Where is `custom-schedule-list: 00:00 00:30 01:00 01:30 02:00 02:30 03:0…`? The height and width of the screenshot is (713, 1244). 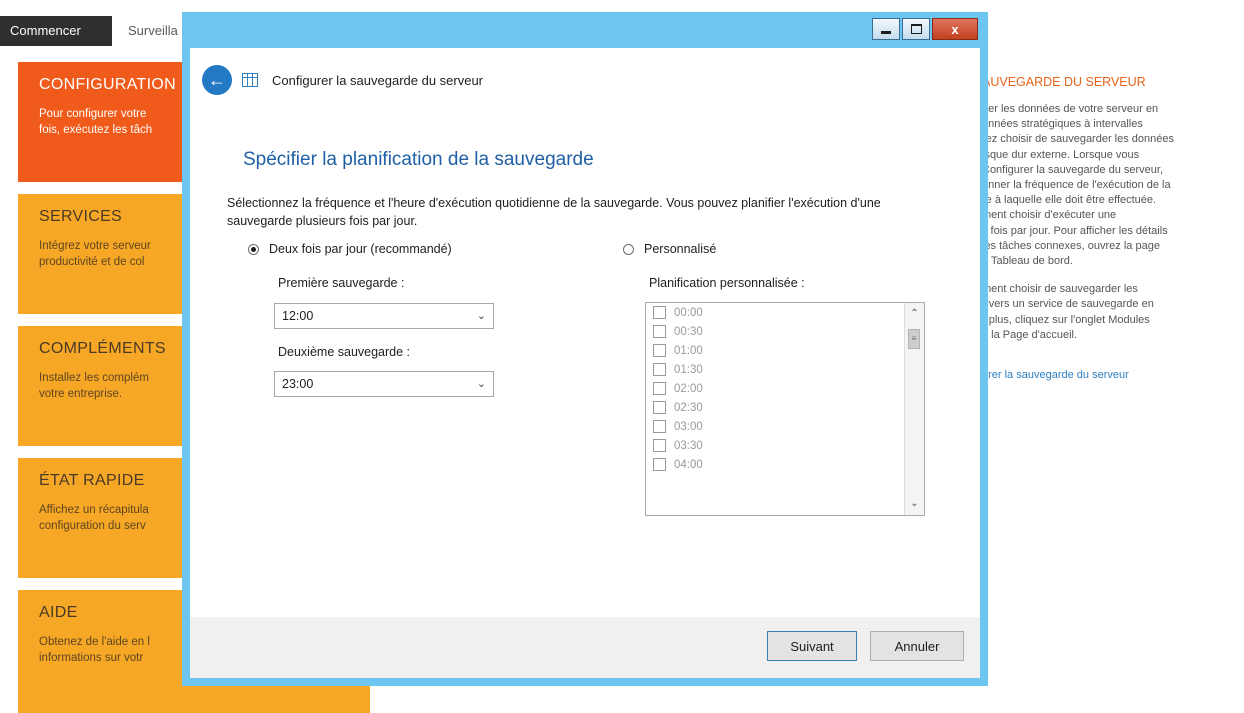 custom-schedule-list: 00:00 00:30 01:00 01:30 02:00 02:30 03:0… is located at coordinates (785, 409).